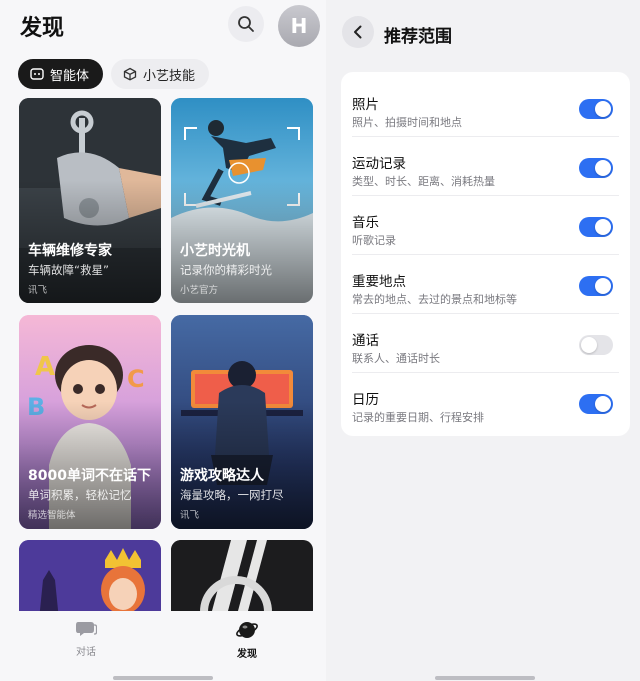 The image size is (640, 681). I want to click on agent-card-car-repair: 车辆维修专家 车辆故障“救星” 讯飞, so click(90, 200).